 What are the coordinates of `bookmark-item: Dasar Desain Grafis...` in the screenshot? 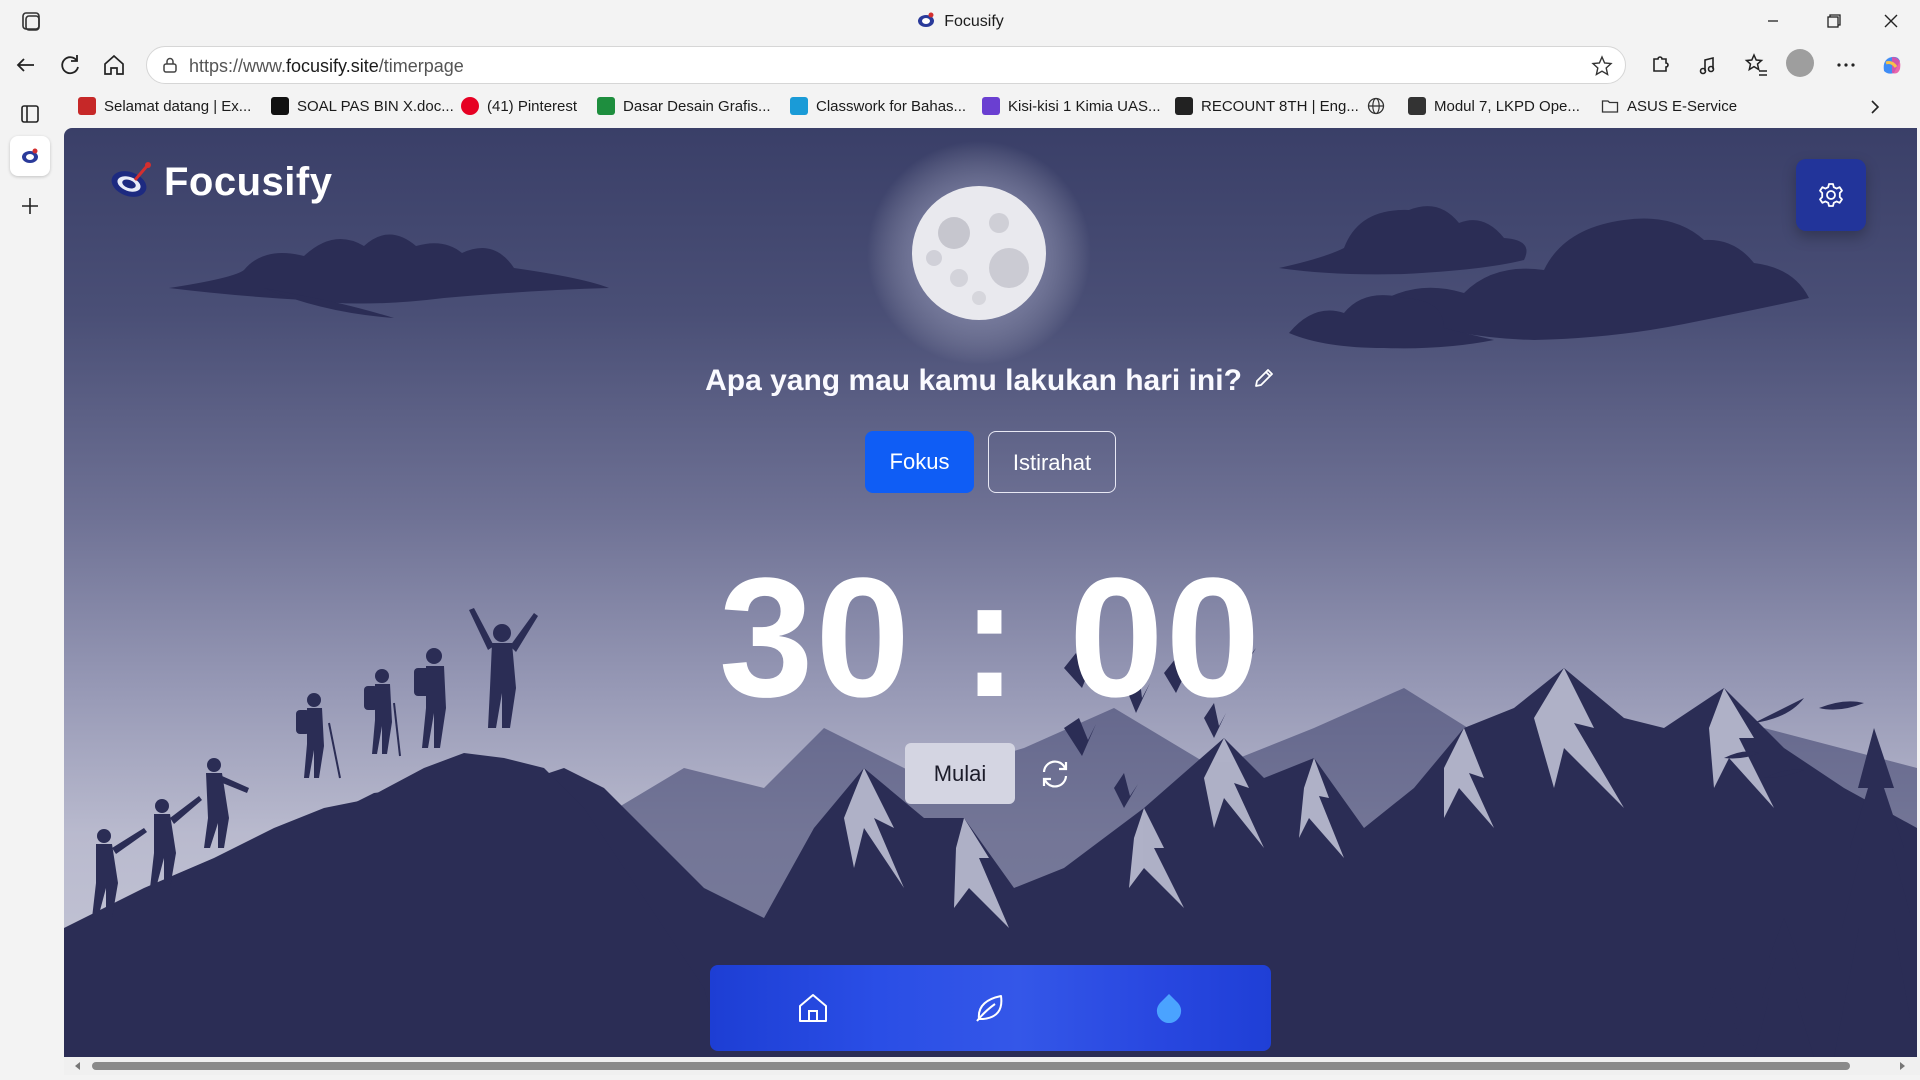 It's located at (684, 107).